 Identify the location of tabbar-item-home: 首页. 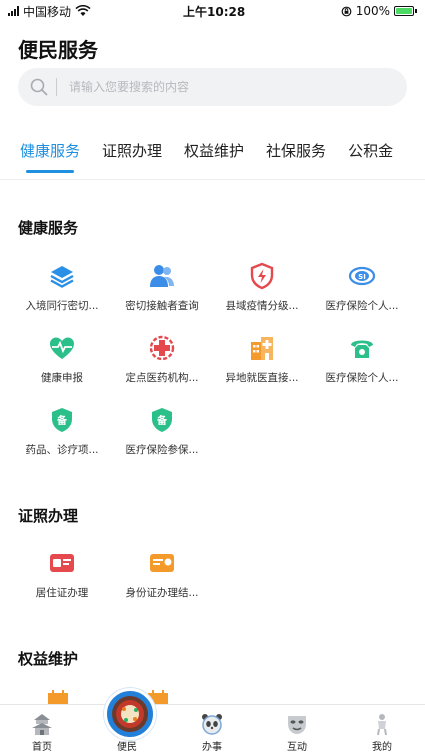
(42, 729).